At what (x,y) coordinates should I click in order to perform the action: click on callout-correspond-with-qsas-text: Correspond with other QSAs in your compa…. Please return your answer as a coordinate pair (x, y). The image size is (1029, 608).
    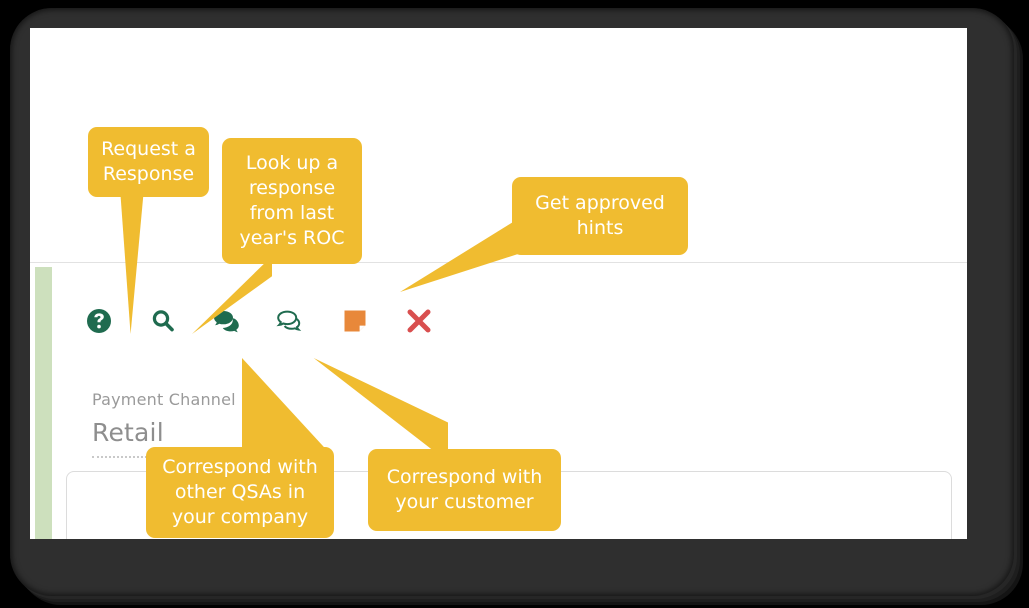
    Looking at the image, I should click on (240, 492).